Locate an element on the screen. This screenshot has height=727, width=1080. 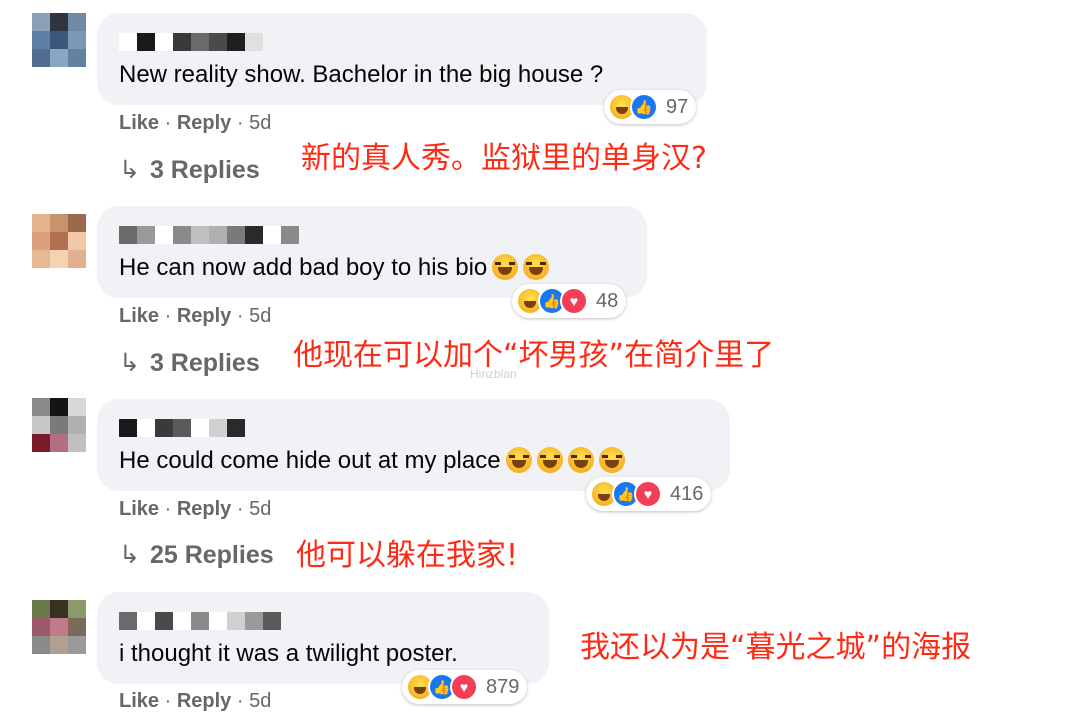
reaction-count: 879 is located at coordinates (503, 686).